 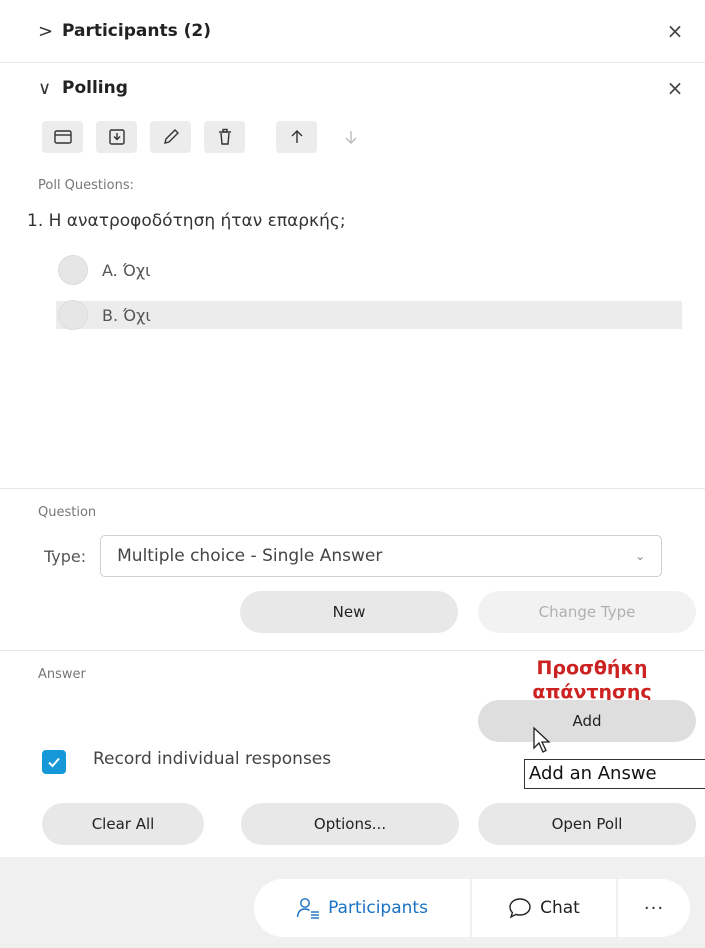 I want to click on edit-pencil-icon, so click(x=171, y=136).